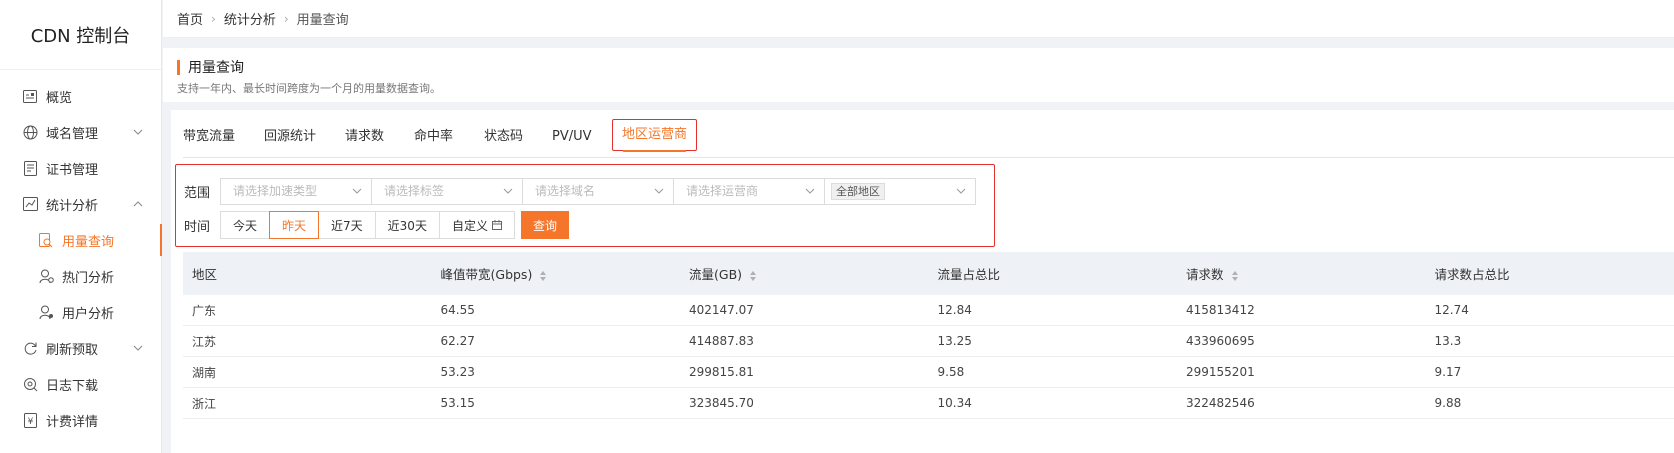 The width and height of the screenshot is (1674, 453). What do you see at coordinates (928, 310) in the screenshot?
I see `table-row: 广东 64.55 402147.07 12.84 415813412 12.74` at bounding box center [928, 310].